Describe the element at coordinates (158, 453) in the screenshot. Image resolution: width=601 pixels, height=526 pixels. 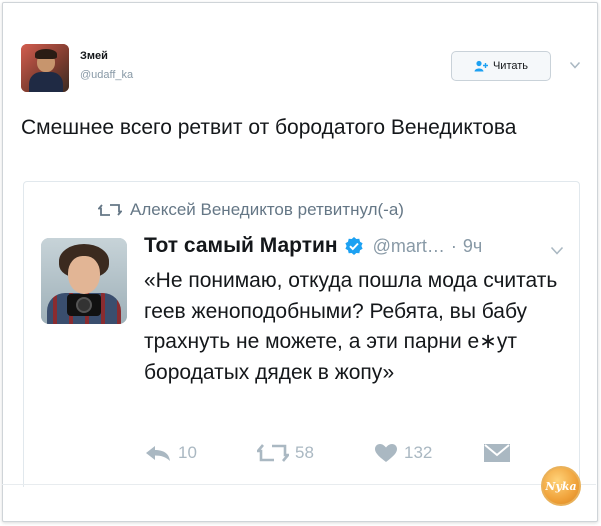
I see `reply-icon` at that location.